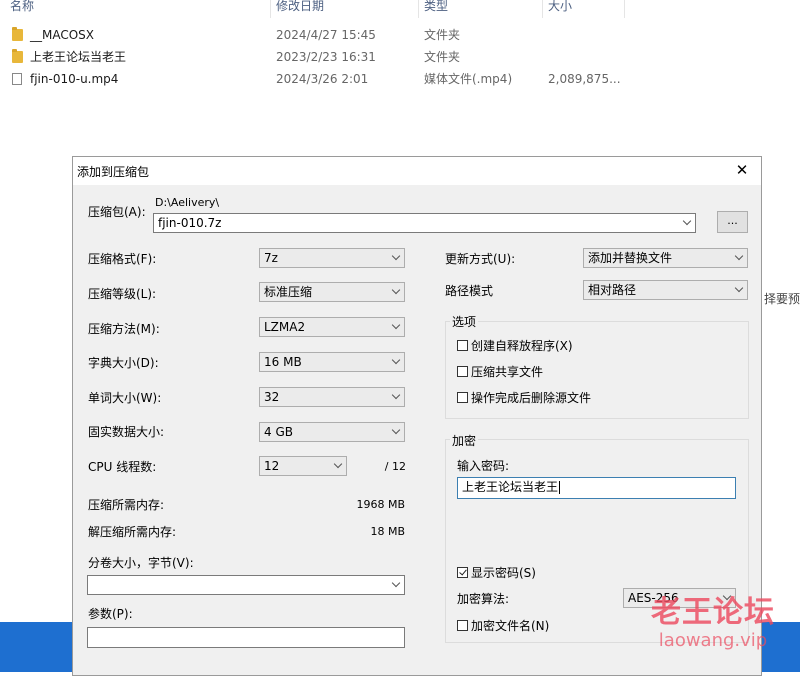 The width and height of the screenshot is (800, 676). What do you see at coordinates (117, 212) in the screenshot?
I see `archive-label: 压缩包(A):` at bounding box center [117, 212].